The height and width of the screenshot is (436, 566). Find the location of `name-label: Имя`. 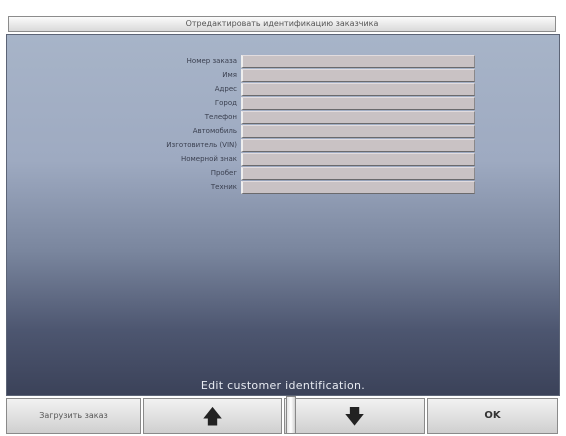

name-label: Имя is located at coordinates (229, 75).